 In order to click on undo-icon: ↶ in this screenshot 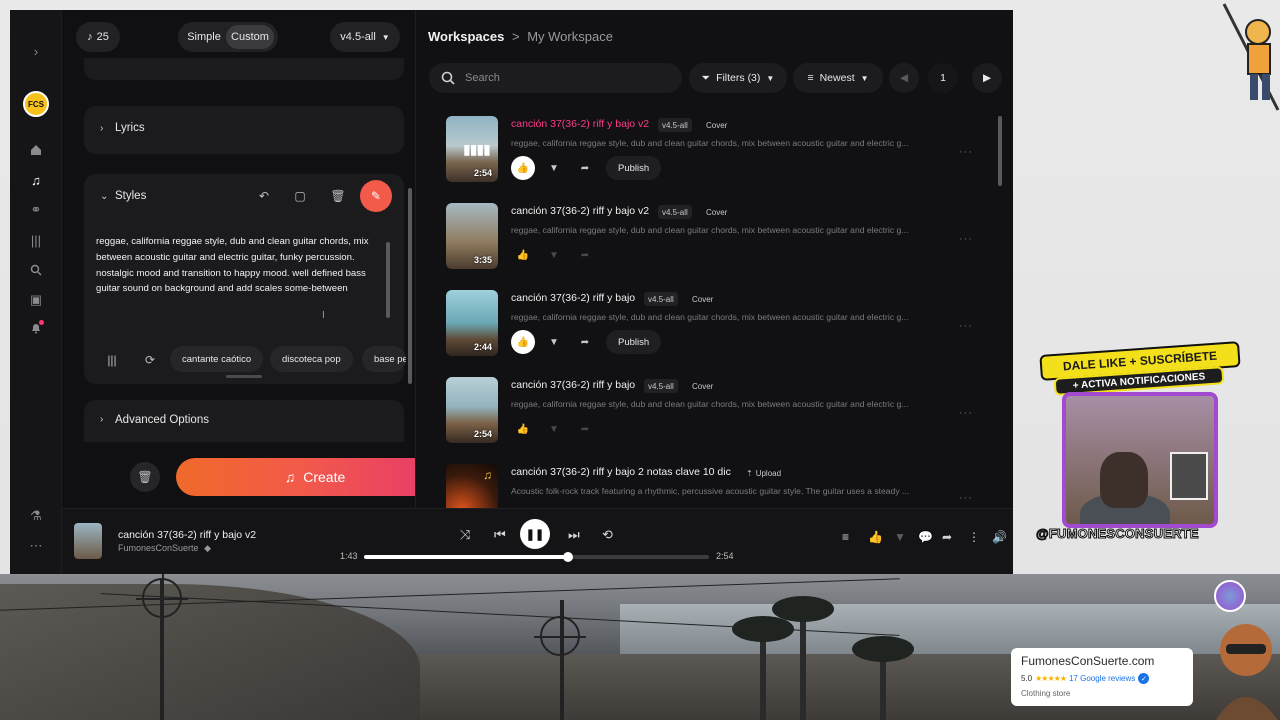, I will do `click(264, 196)`.